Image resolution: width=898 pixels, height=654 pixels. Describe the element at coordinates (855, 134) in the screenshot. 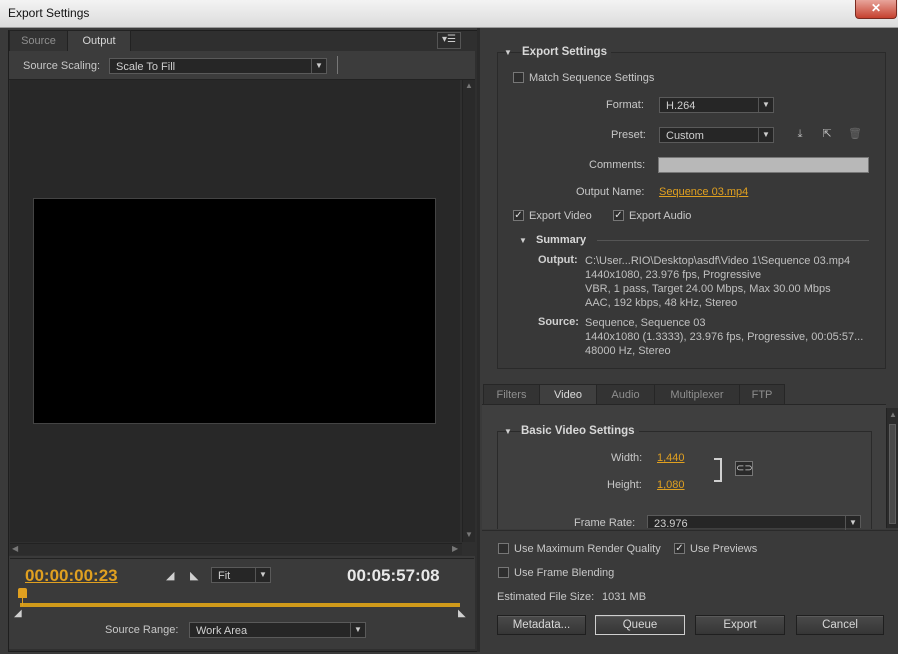

I see `delete-preset-icon: 🗑` at that location.